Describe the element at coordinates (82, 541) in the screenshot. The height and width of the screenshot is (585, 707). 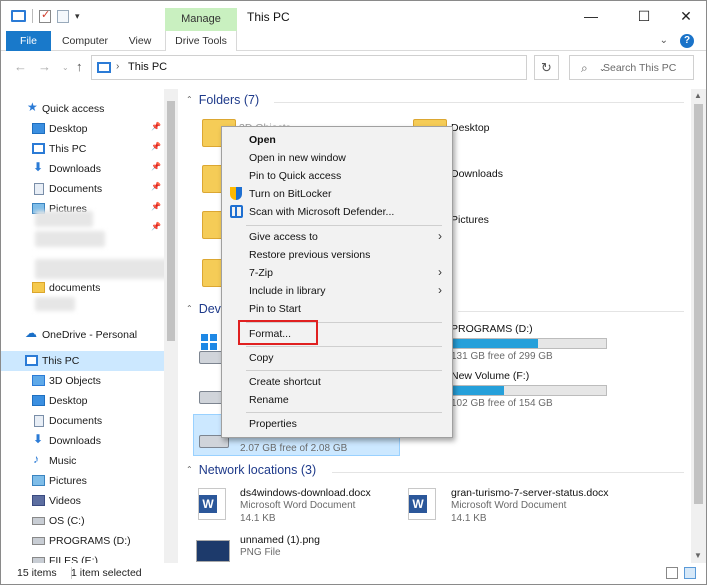
I see `sidebar-item-programs-d: PROGRAMS (D:)` at that location.